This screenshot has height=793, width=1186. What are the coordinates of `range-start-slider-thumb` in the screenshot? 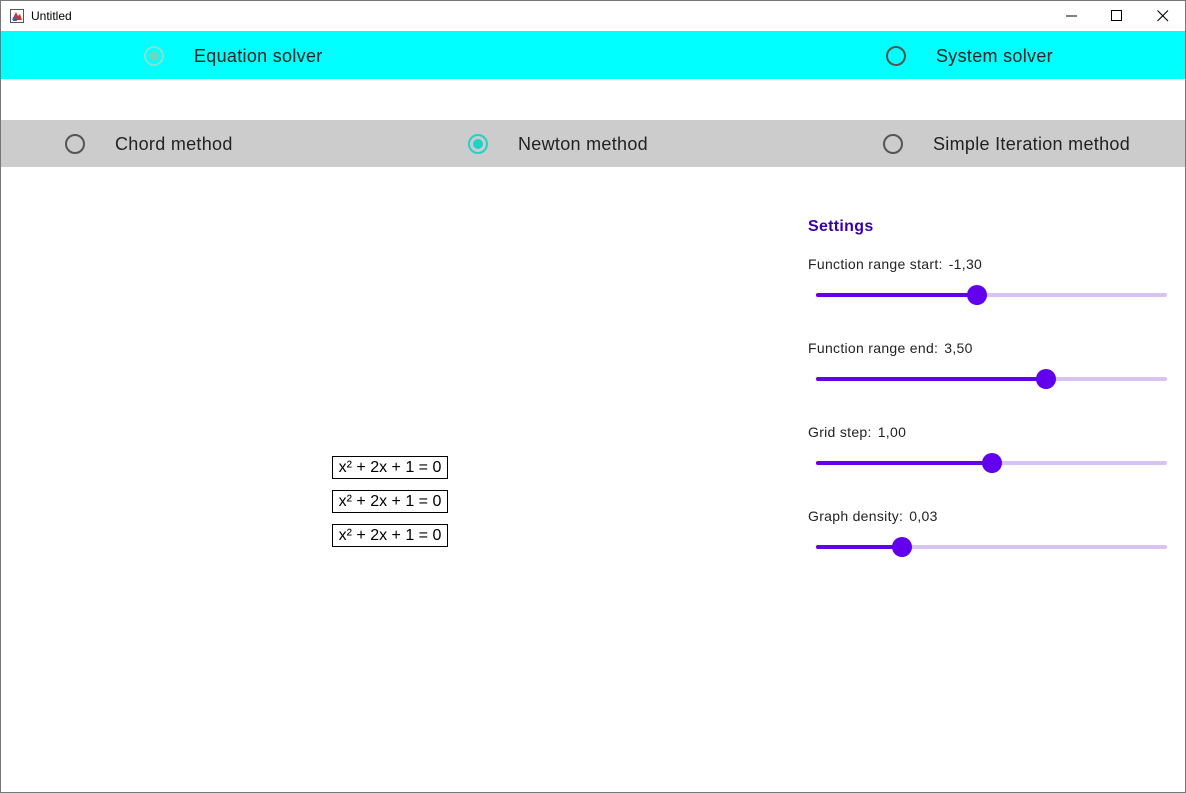 It's located at (976, 295).